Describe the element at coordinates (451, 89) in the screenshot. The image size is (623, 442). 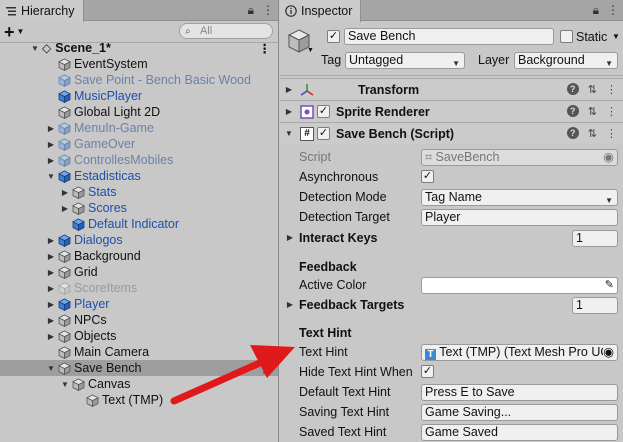
I see `transform-component-header: ▶ Transform ? ⇅ ⋮` at that location.